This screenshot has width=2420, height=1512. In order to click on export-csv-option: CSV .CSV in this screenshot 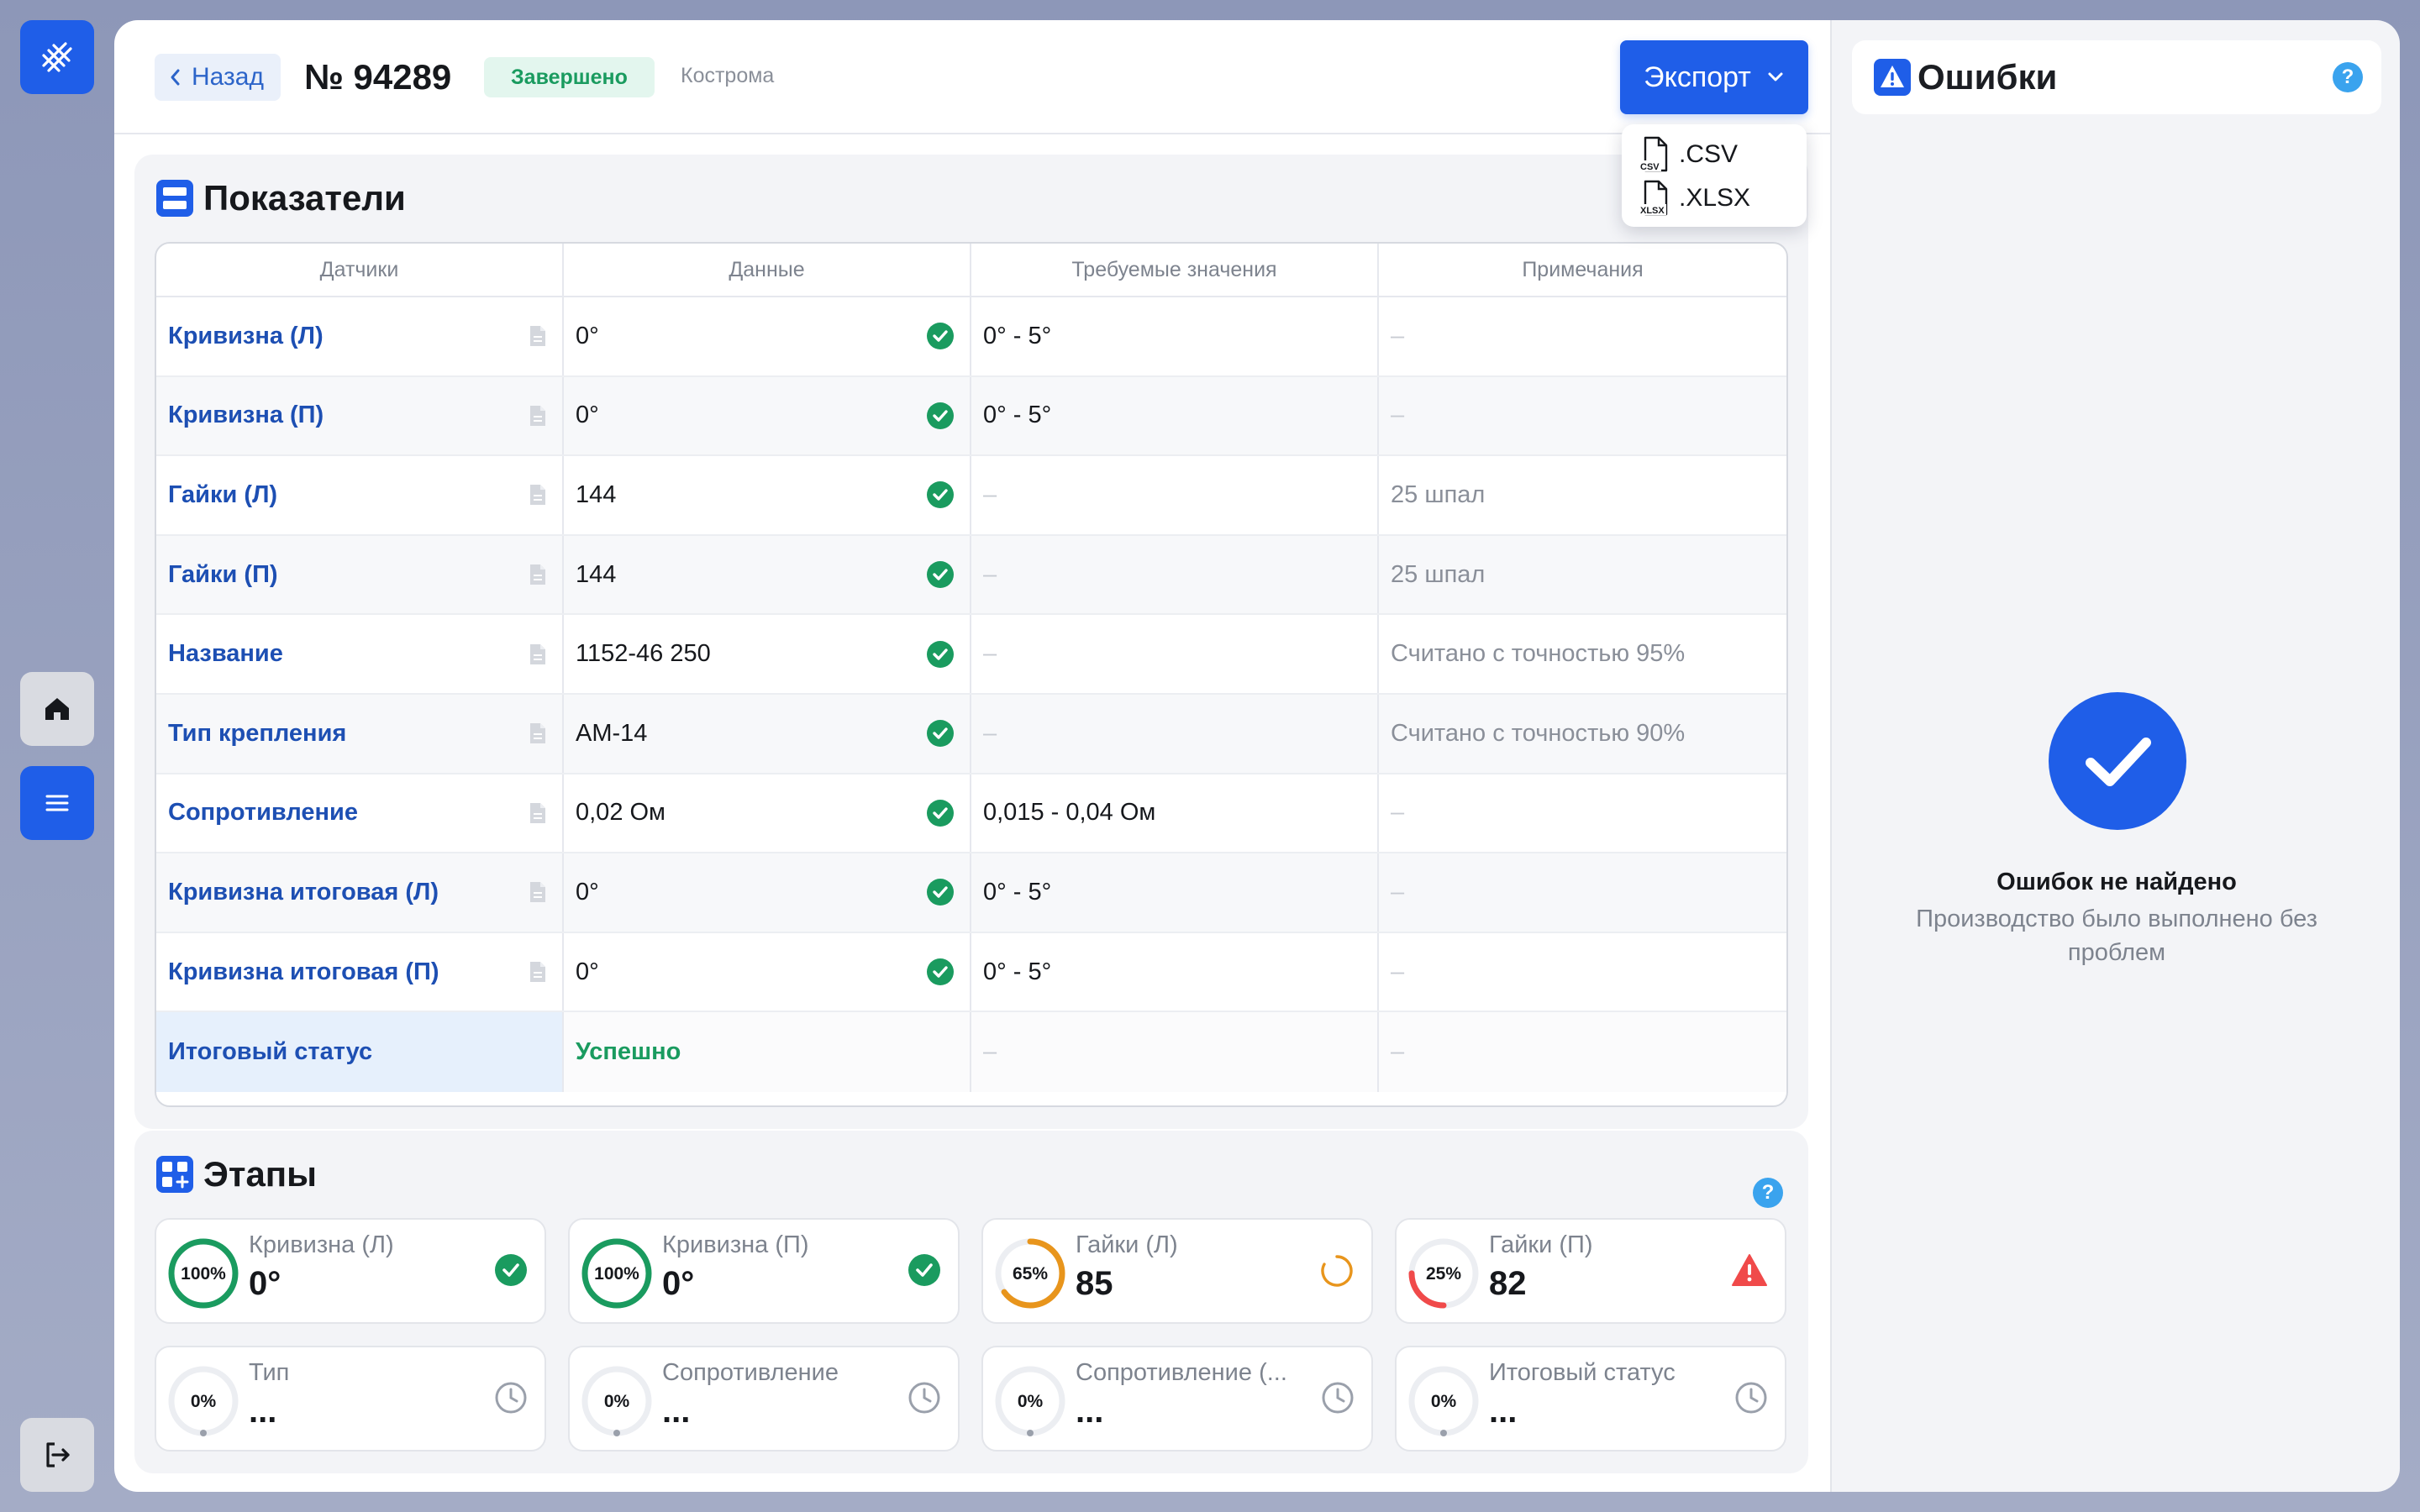, I will do `click(1714, 154)`.